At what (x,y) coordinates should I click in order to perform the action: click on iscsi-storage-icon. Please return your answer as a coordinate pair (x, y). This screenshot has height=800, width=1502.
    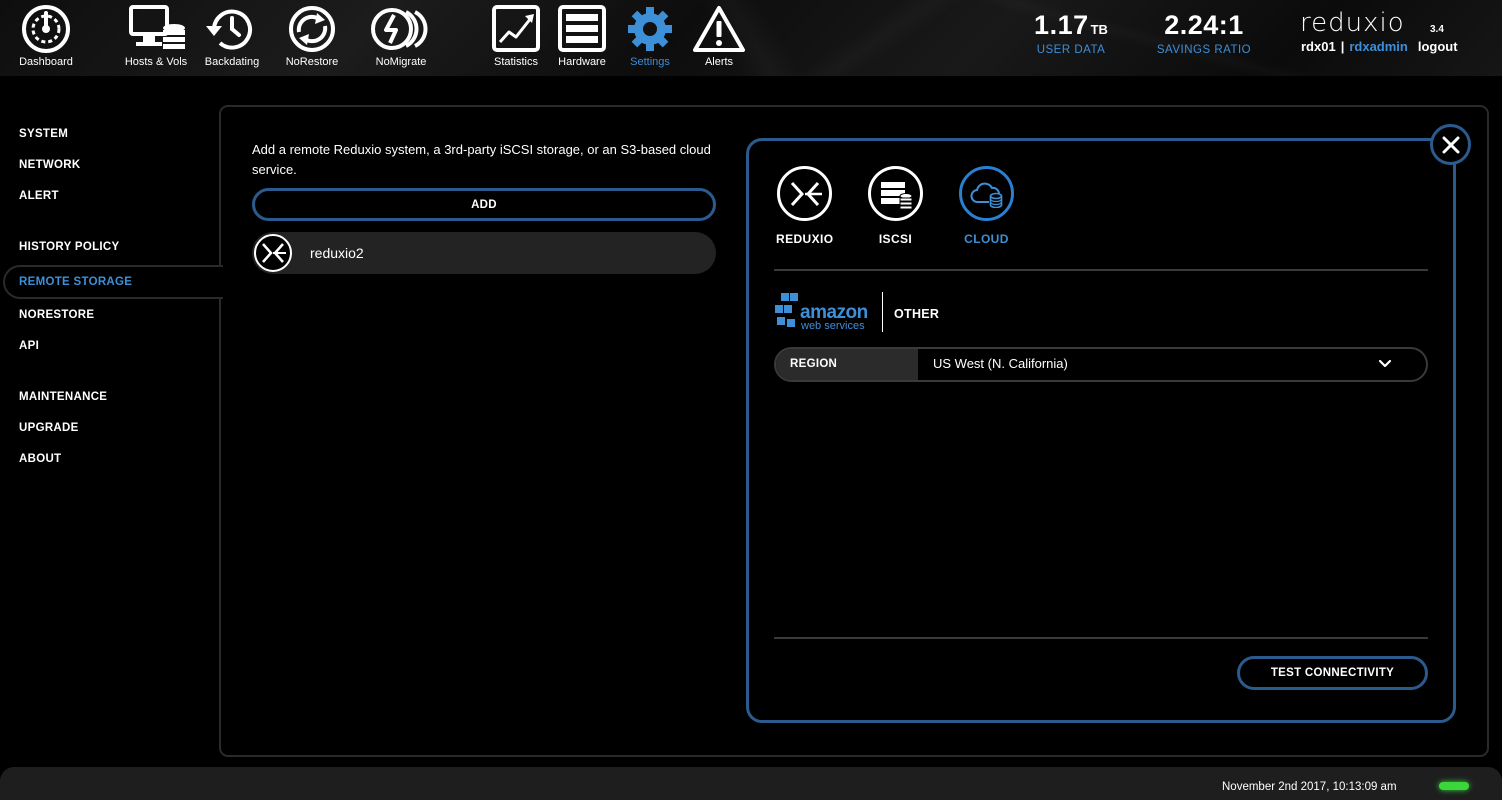
    Looking at the image, I should click on (895, 193).